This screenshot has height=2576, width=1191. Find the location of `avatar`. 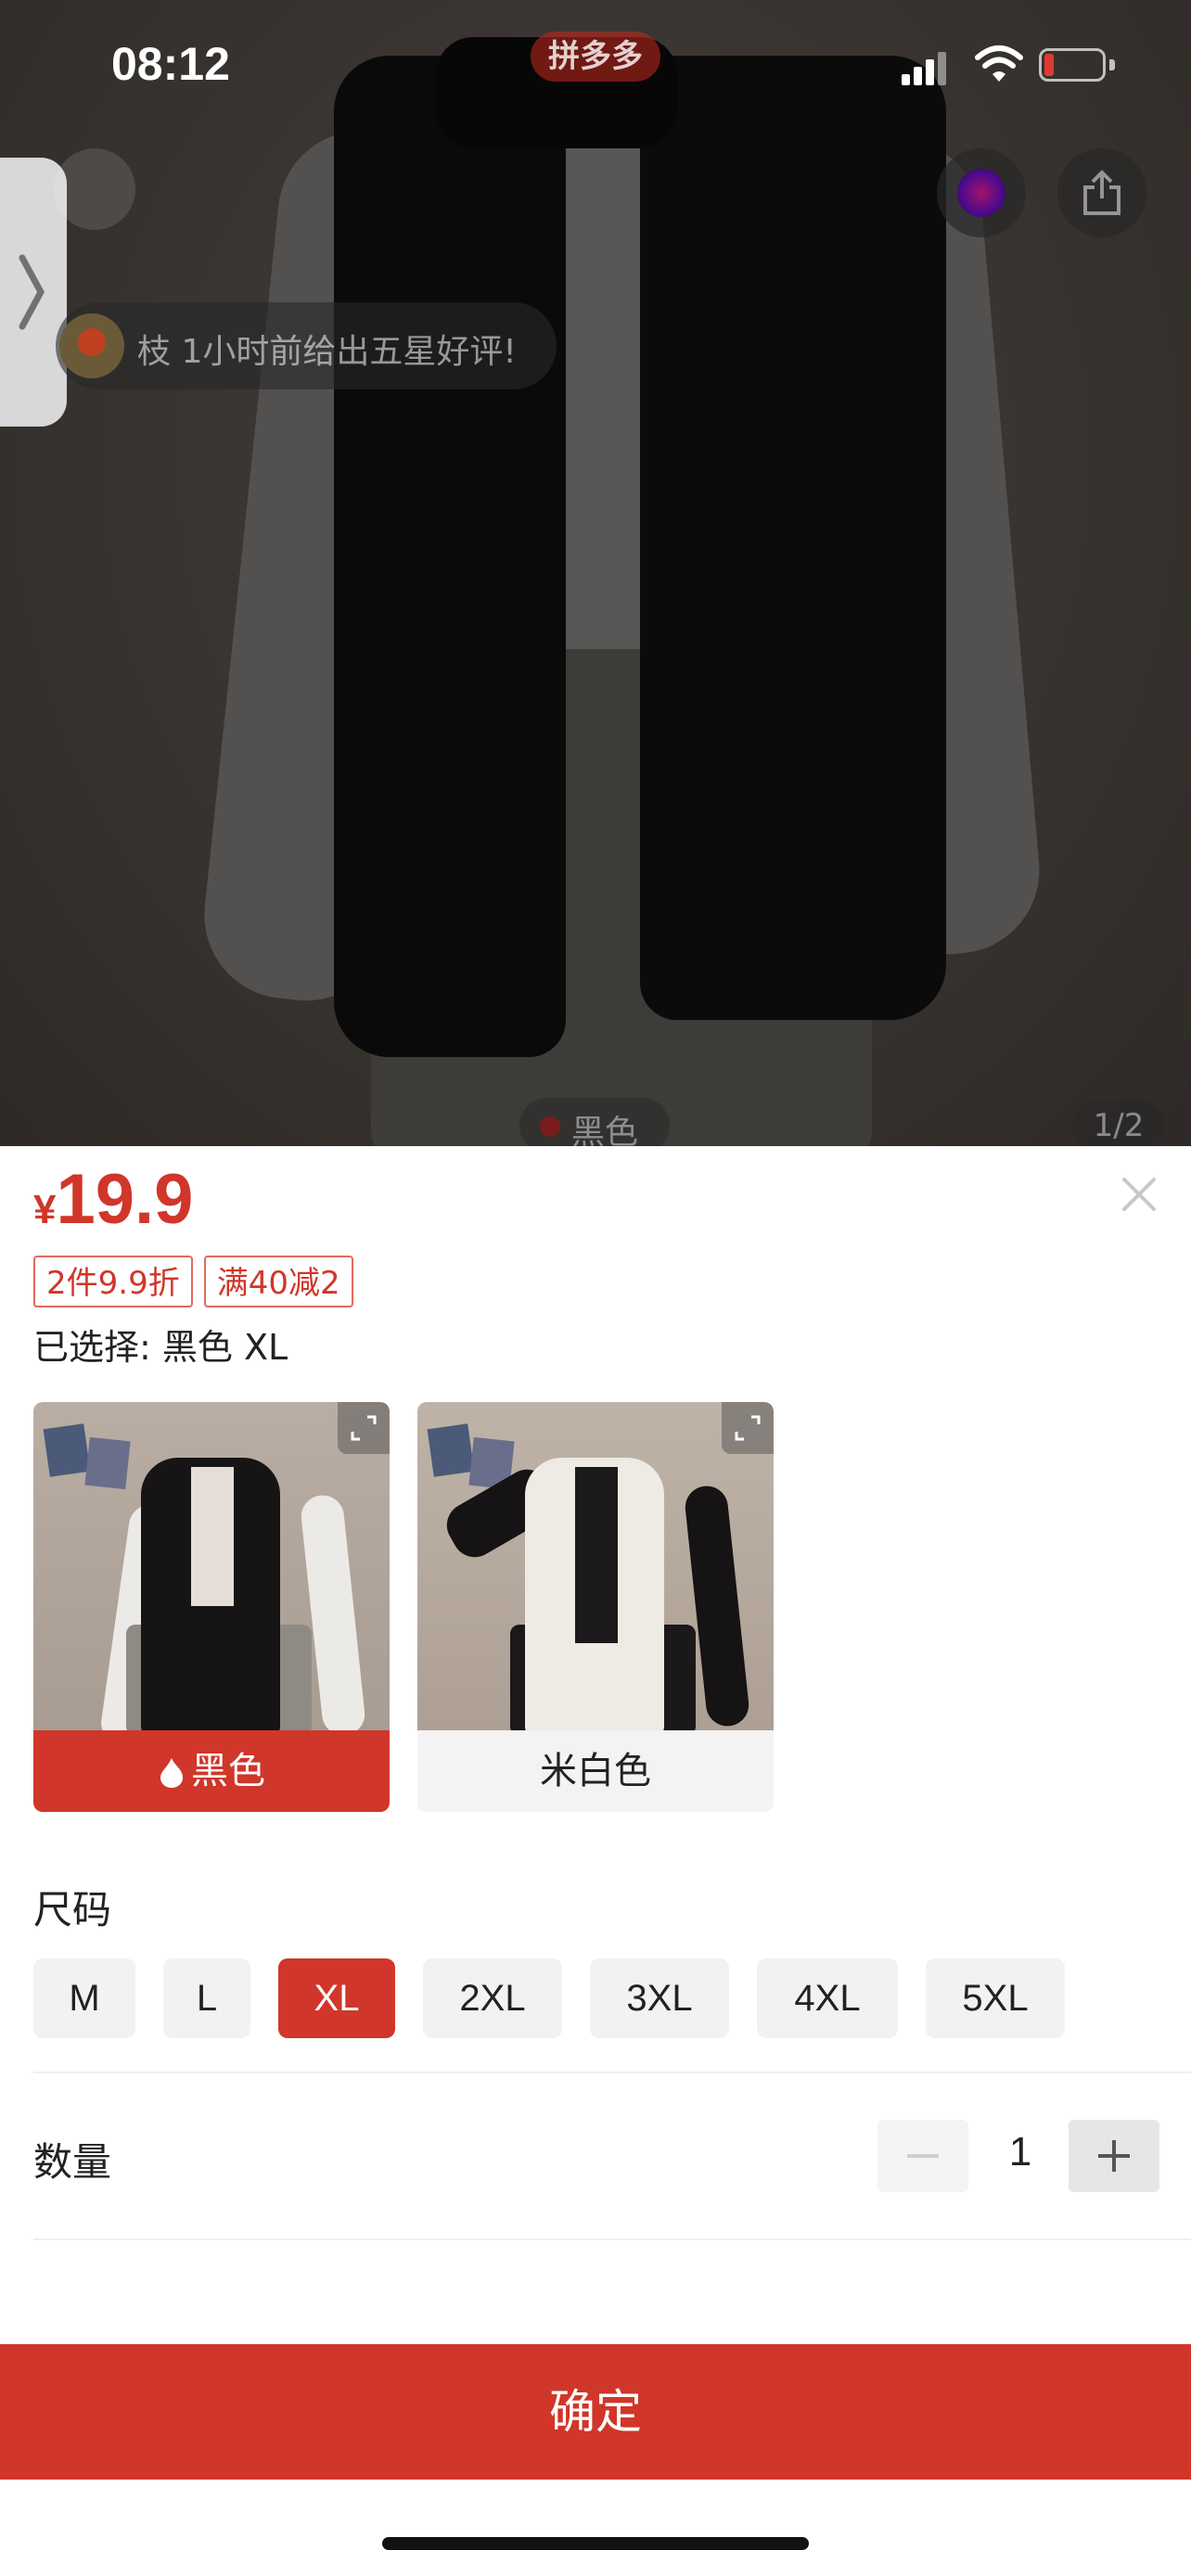

avatar is located at coordinates (981, 193).